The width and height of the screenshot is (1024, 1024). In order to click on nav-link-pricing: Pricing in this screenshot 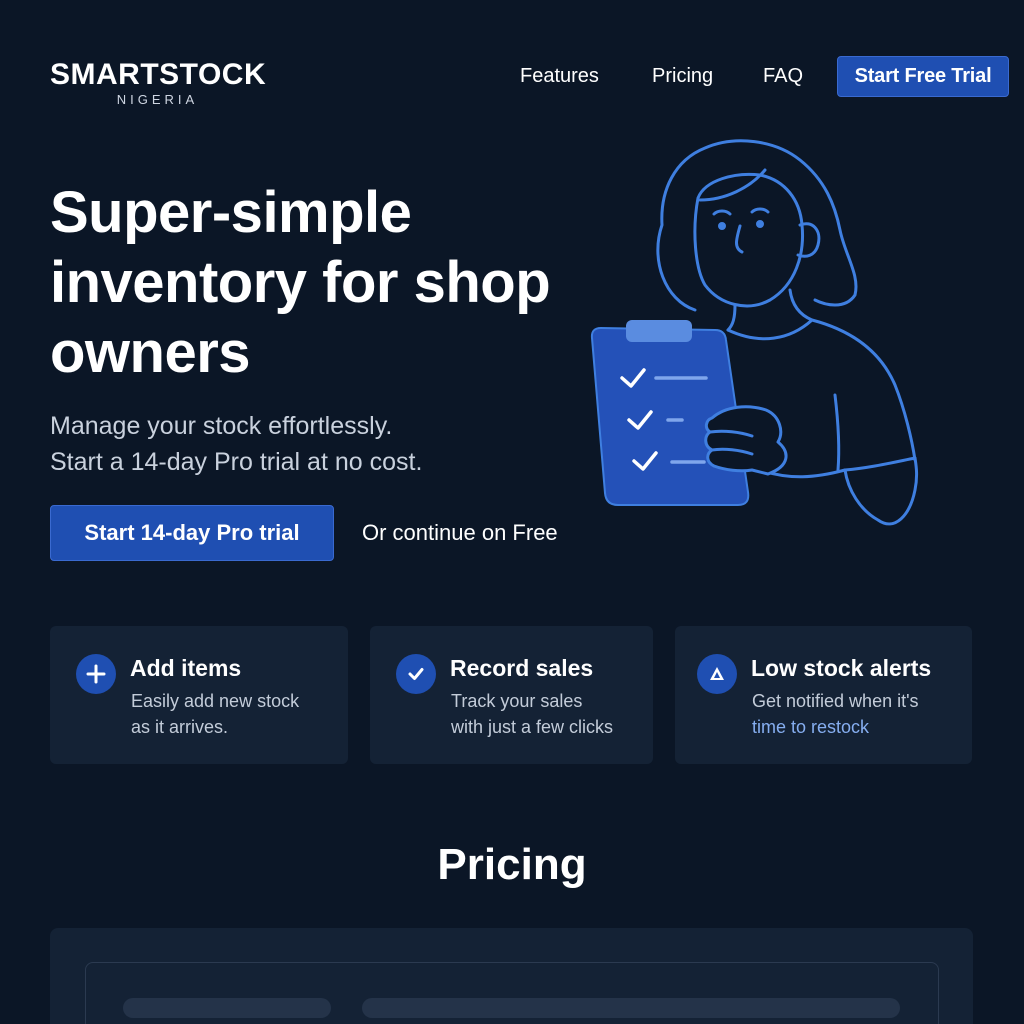, I will do `click(682, 76)`.